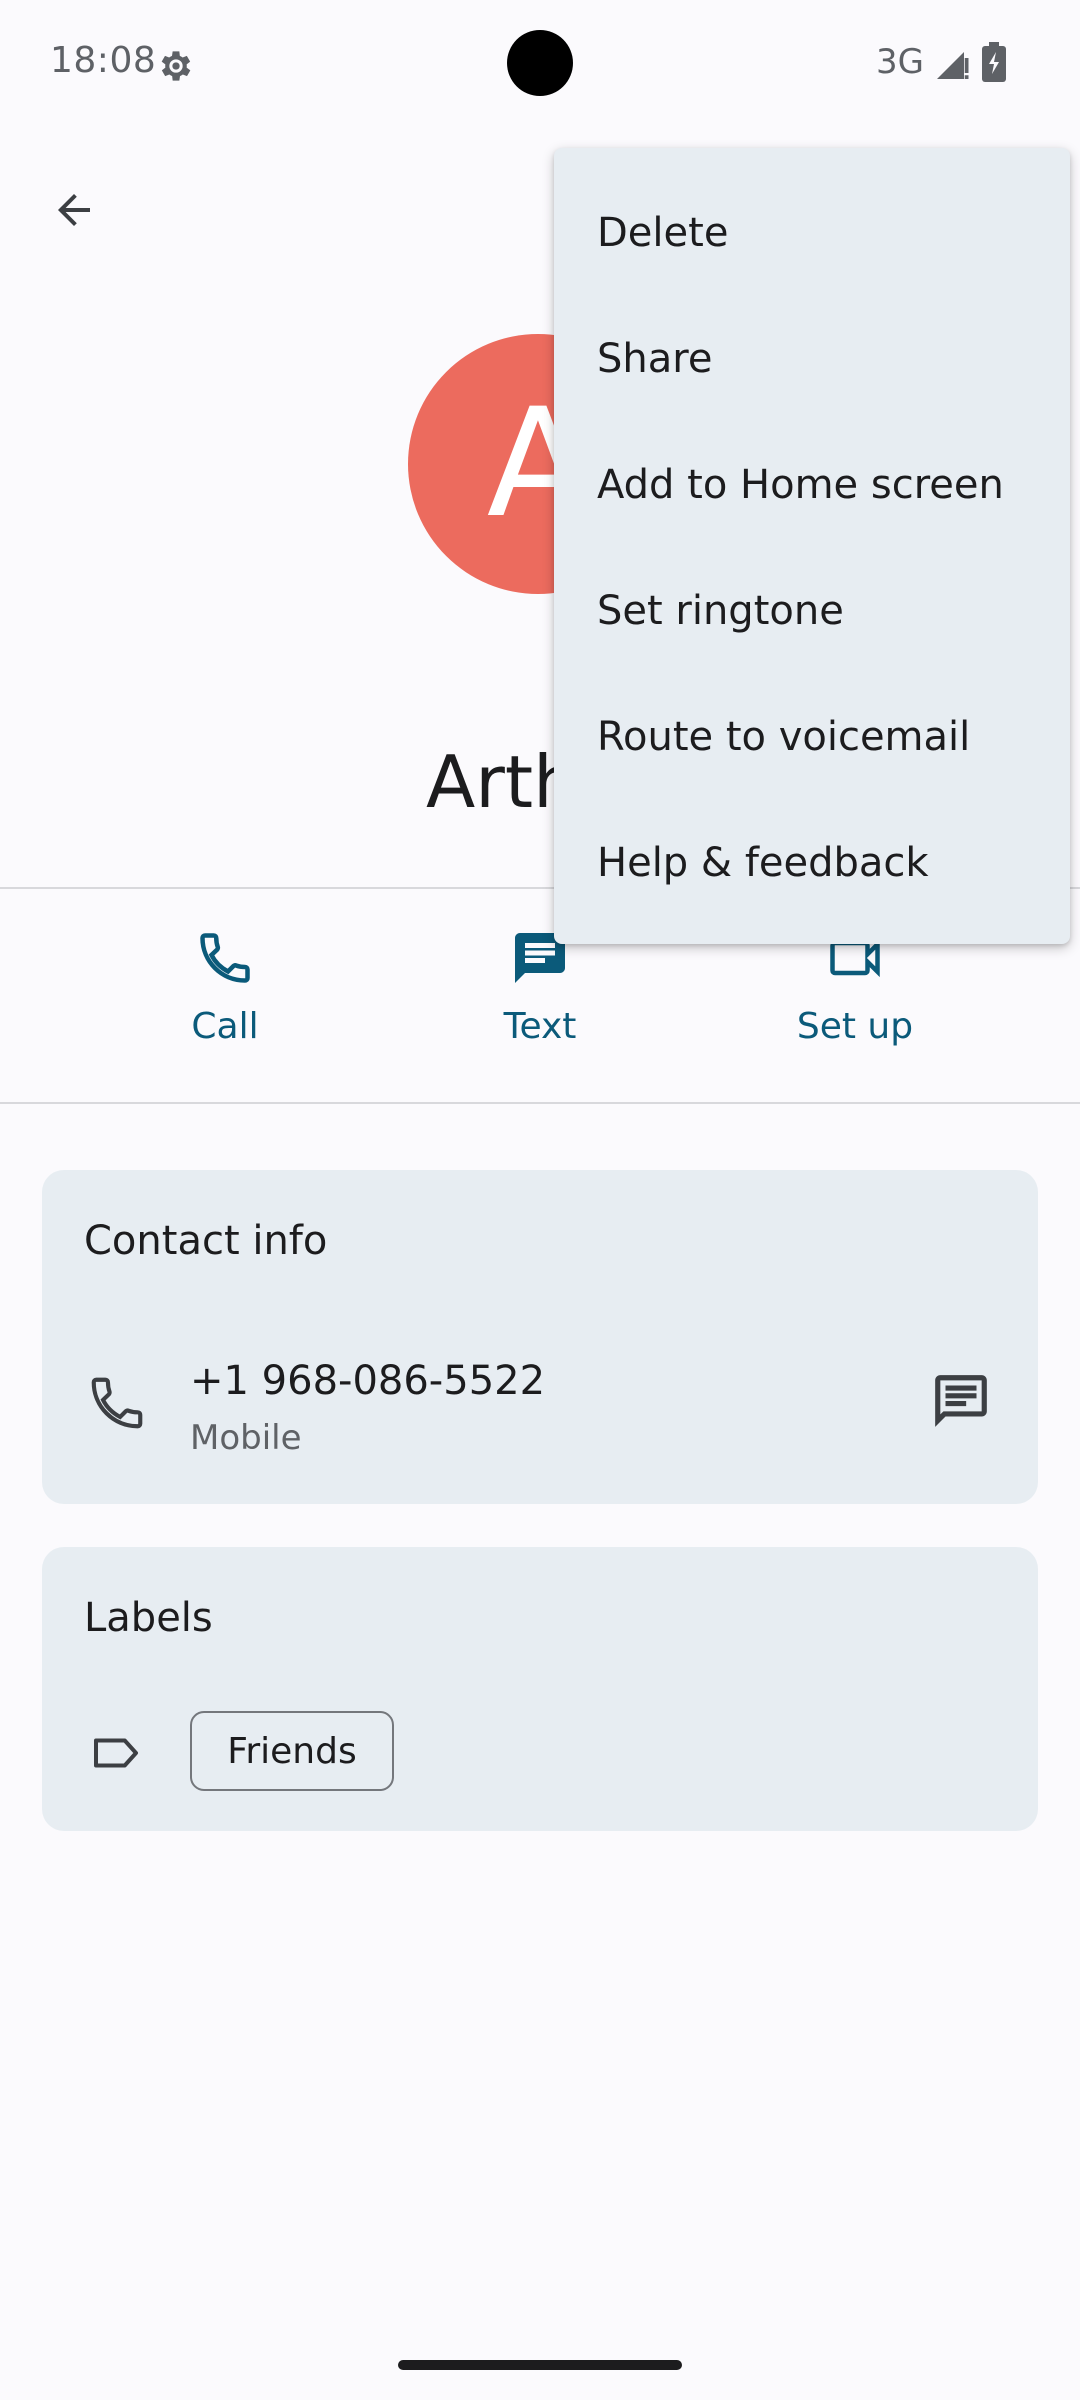  I want to click on settings-gear-icon, so click(176, 66).